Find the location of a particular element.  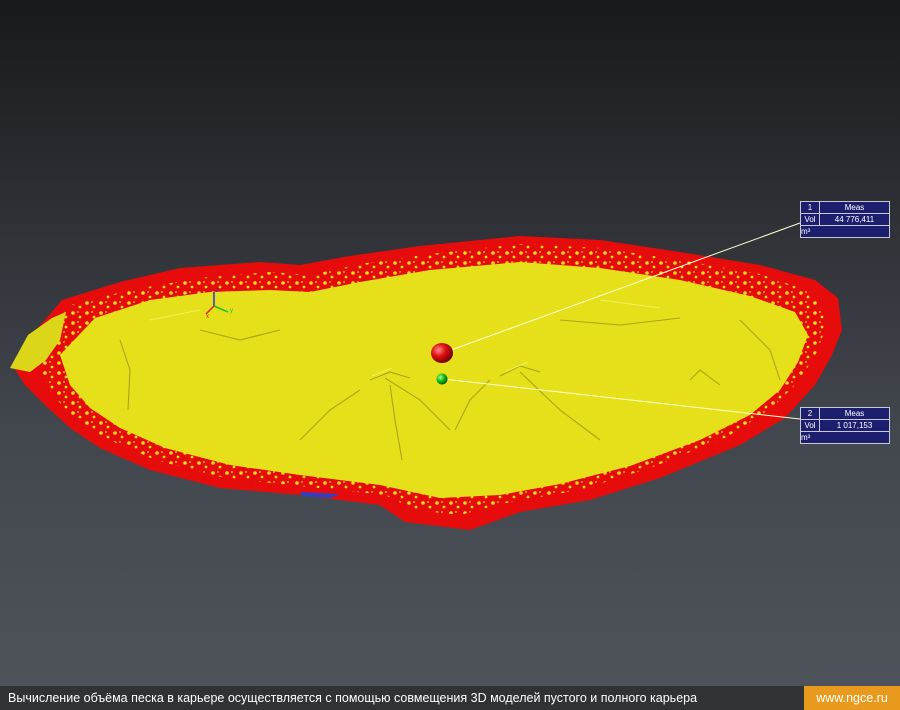

measurement-id: 2 is located at coordinates (810, 413).